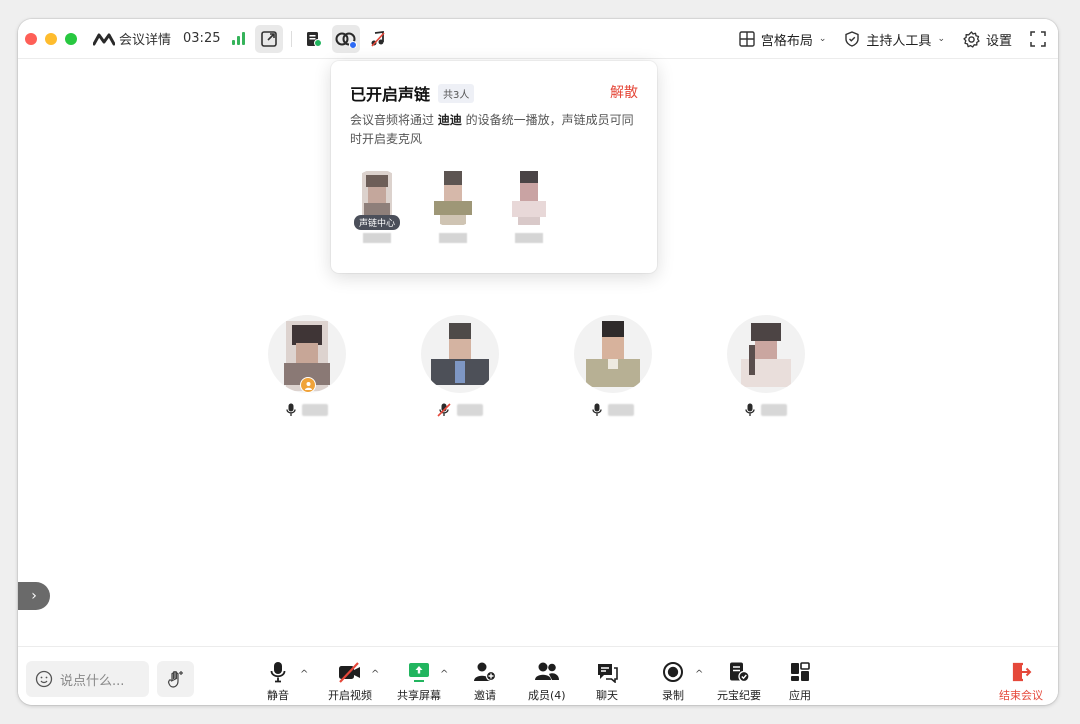  I want to click on close-window-button, so click(31, 38).